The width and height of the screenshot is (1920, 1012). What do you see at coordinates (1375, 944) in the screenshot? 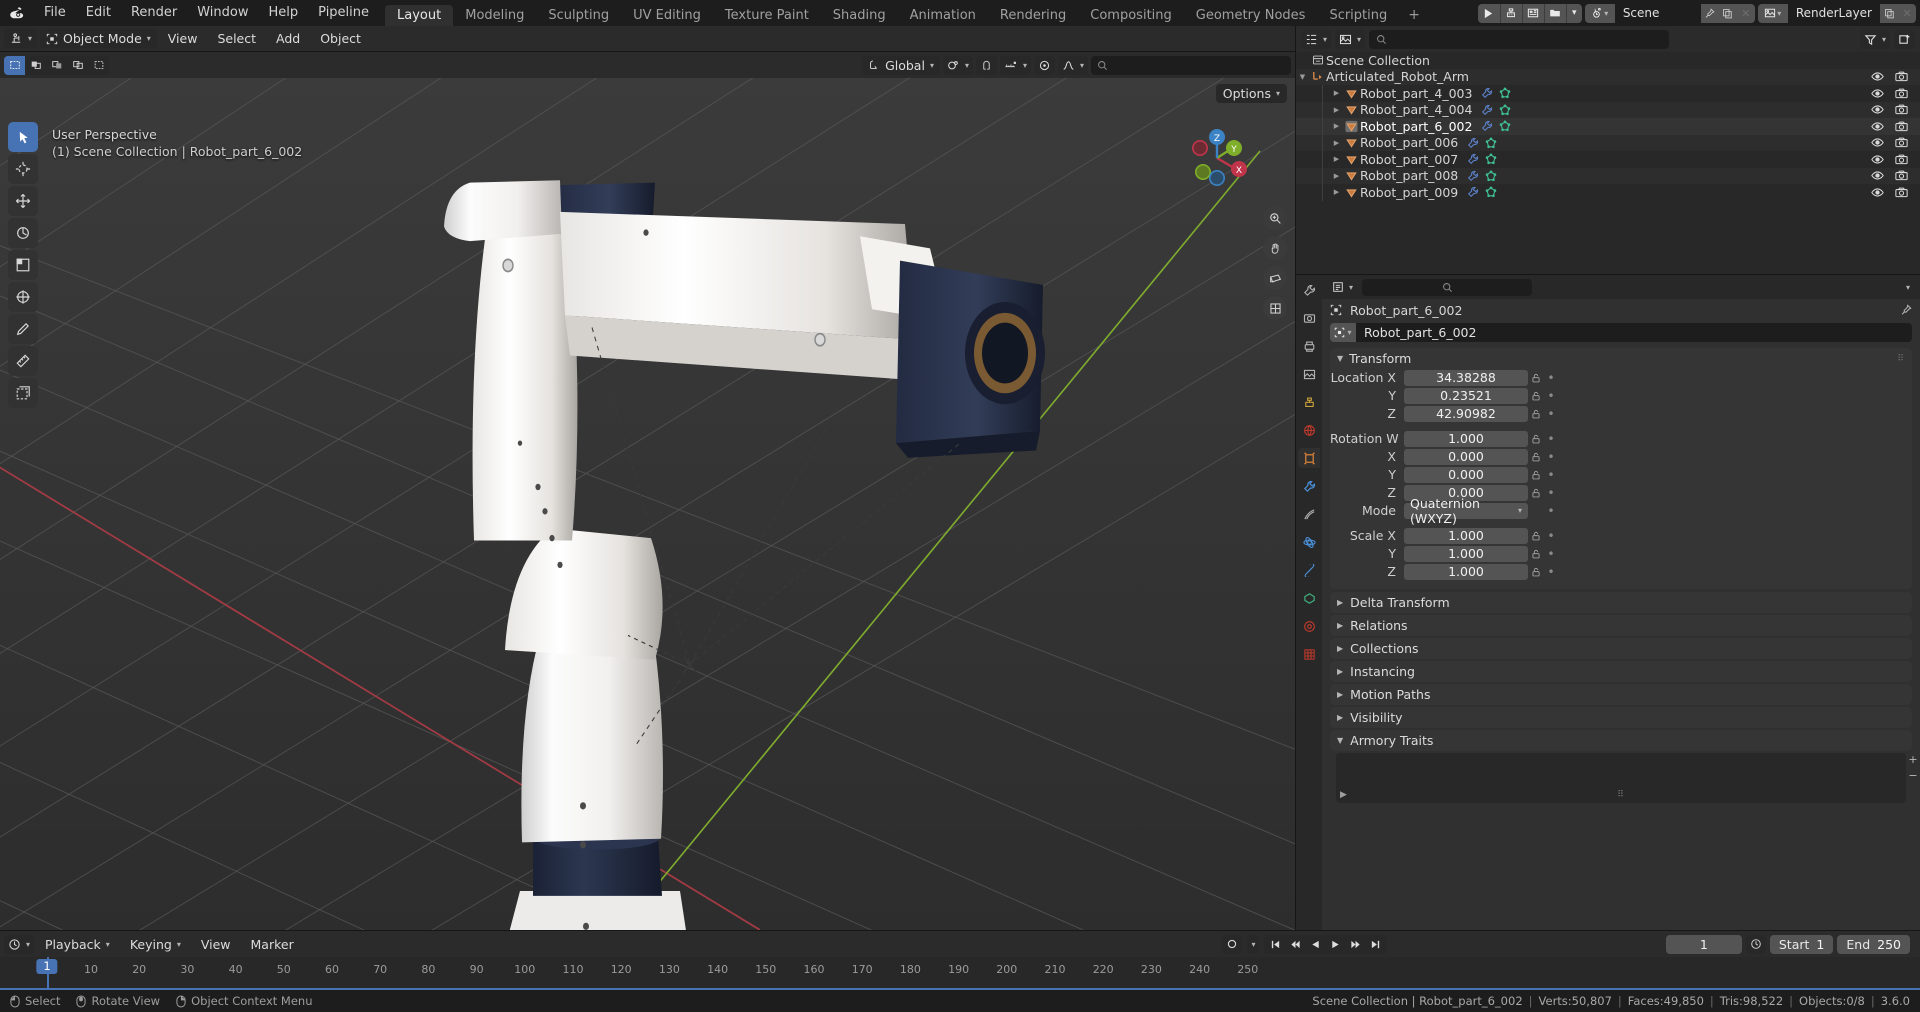
I see `jump-to-end-icon` at bounding box center [1375, 944].